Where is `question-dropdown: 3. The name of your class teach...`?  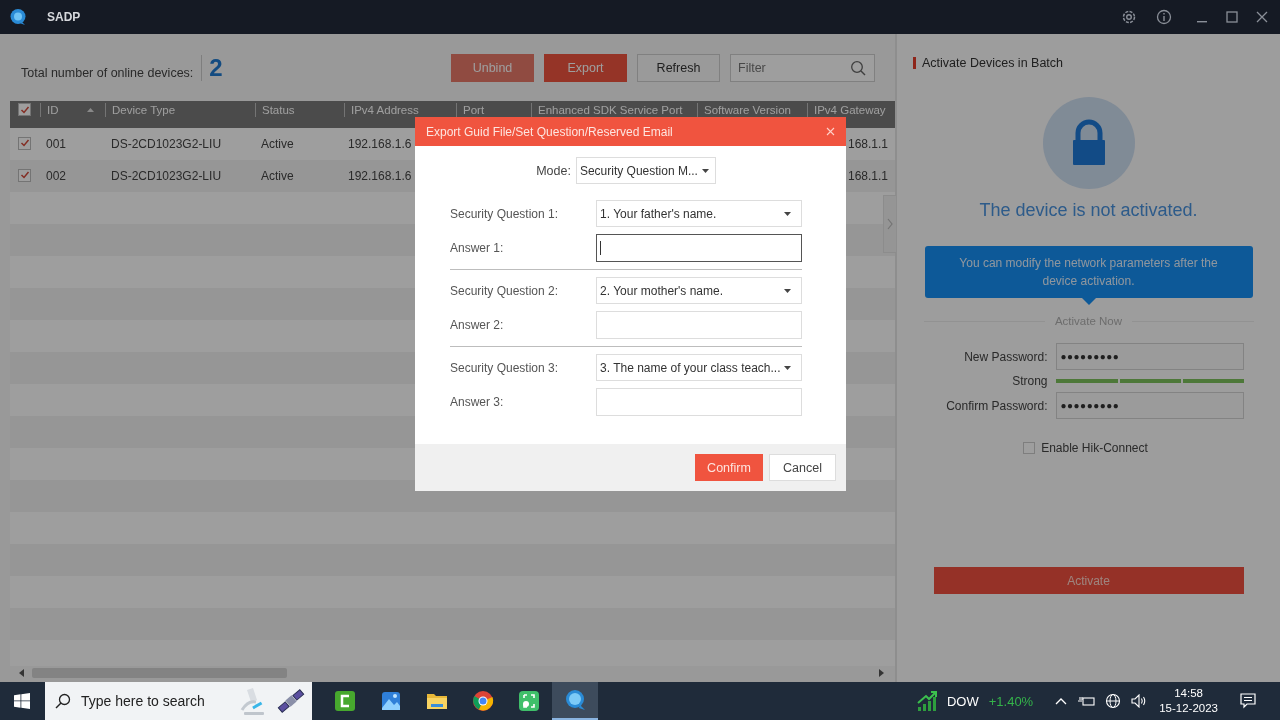 question-dropdown: 3. The name of your class teach... is located at coordinates (699, 367).